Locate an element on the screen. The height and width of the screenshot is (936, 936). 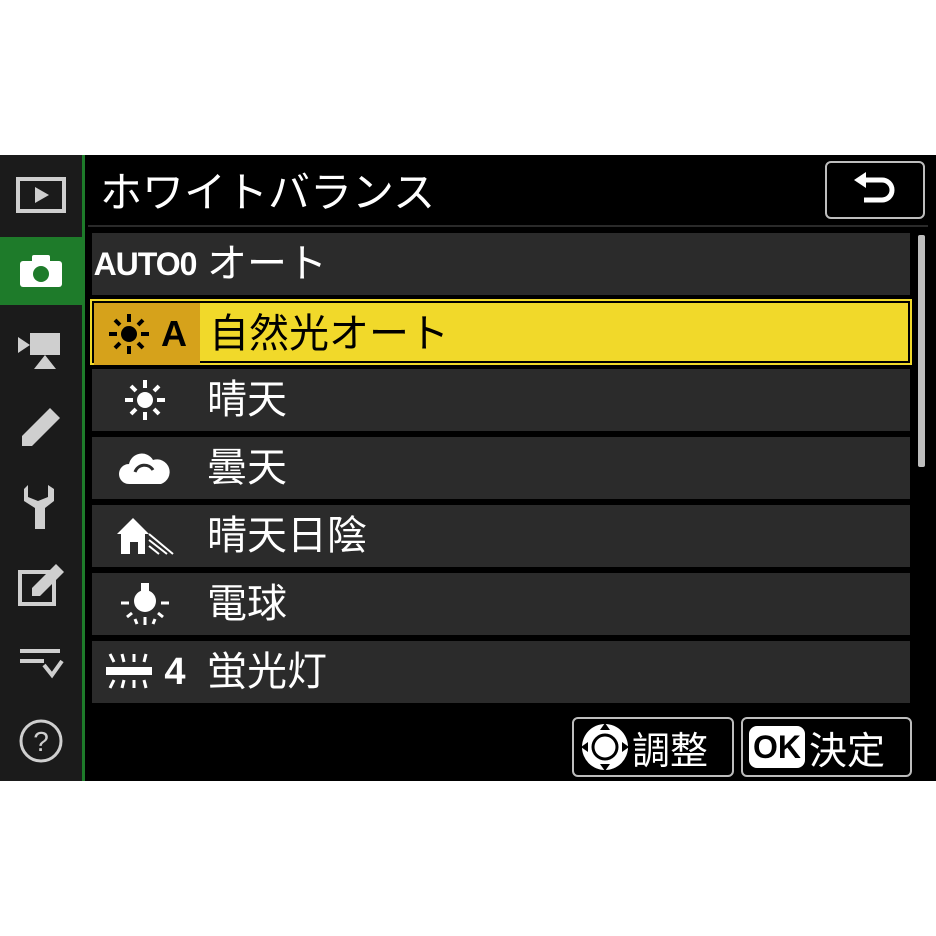
list-item-shade: 晴天日陰 is located at coordinates (501, 536).